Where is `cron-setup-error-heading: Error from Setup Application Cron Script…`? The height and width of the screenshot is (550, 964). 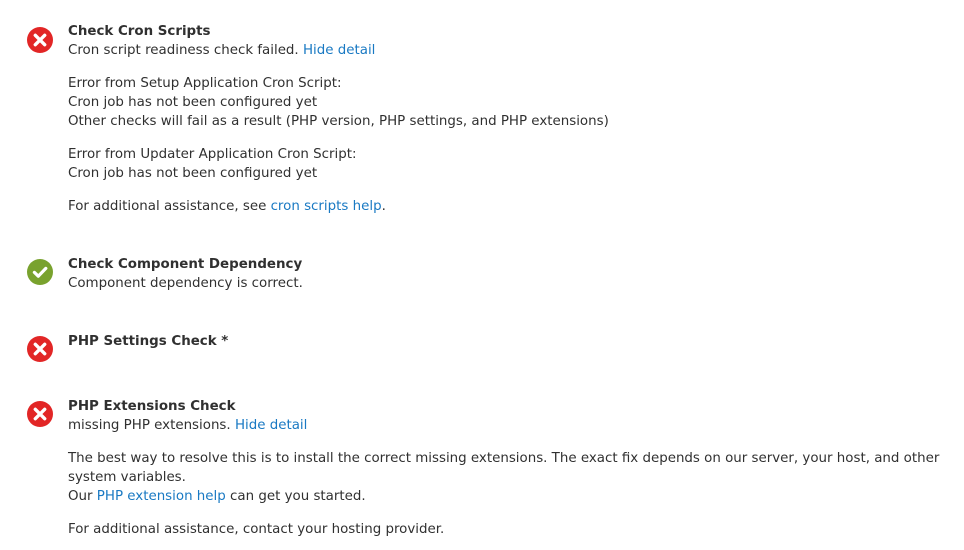 cron-setup-error-heading: Error from Setup Application Cron Script… is located at coordinates (205, 83).